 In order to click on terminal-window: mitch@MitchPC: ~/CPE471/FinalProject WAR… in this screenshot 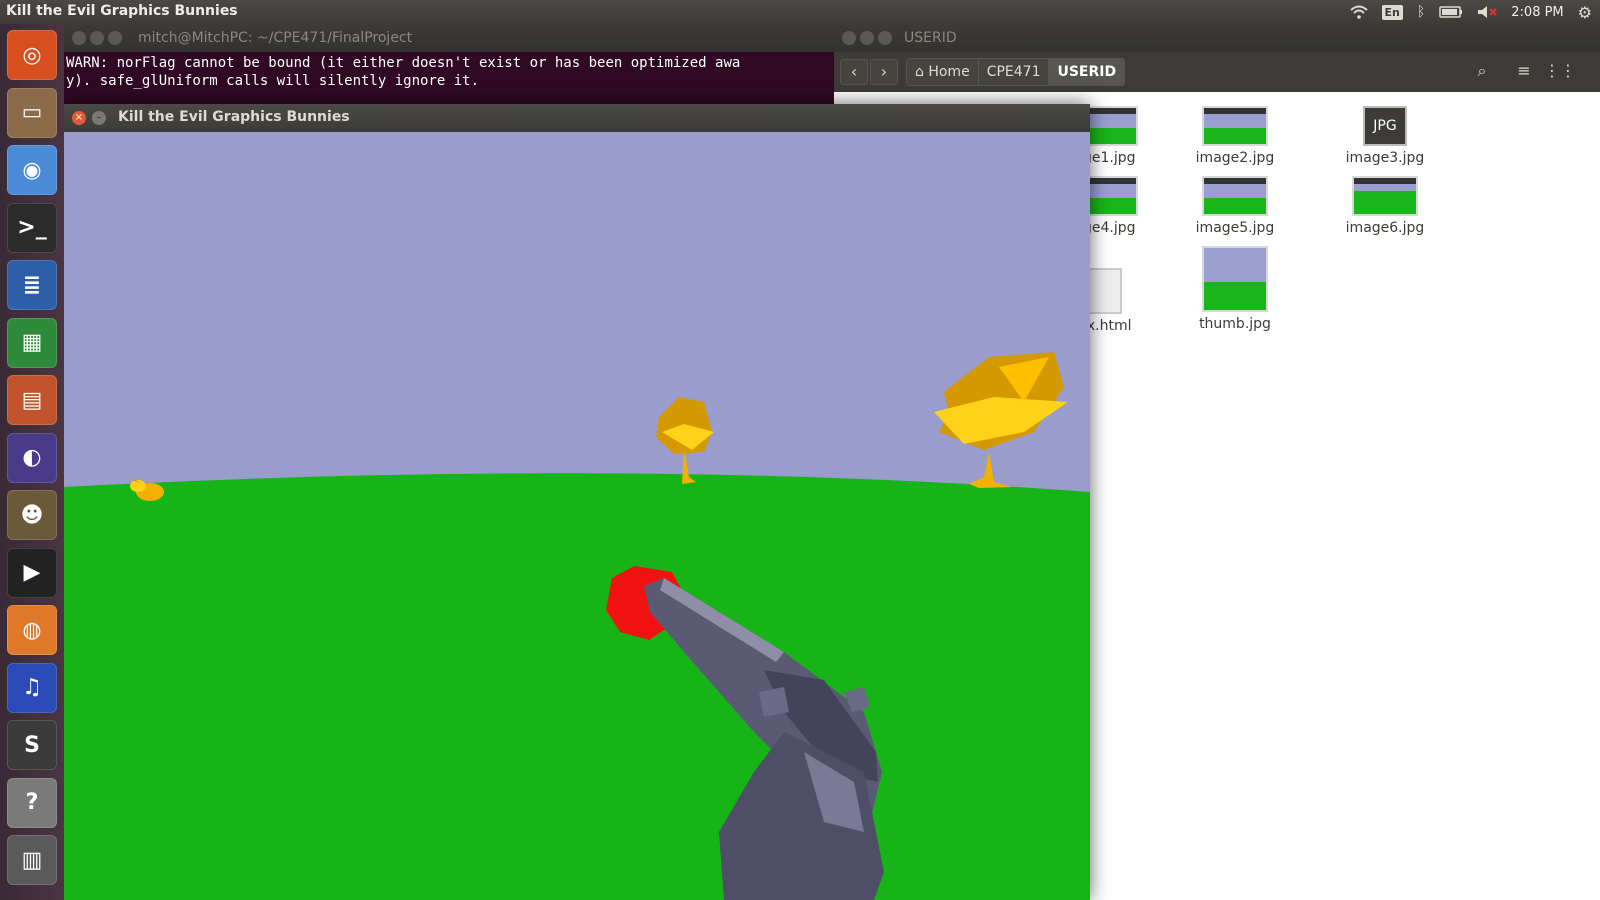, I will do `click(449, 69)`.